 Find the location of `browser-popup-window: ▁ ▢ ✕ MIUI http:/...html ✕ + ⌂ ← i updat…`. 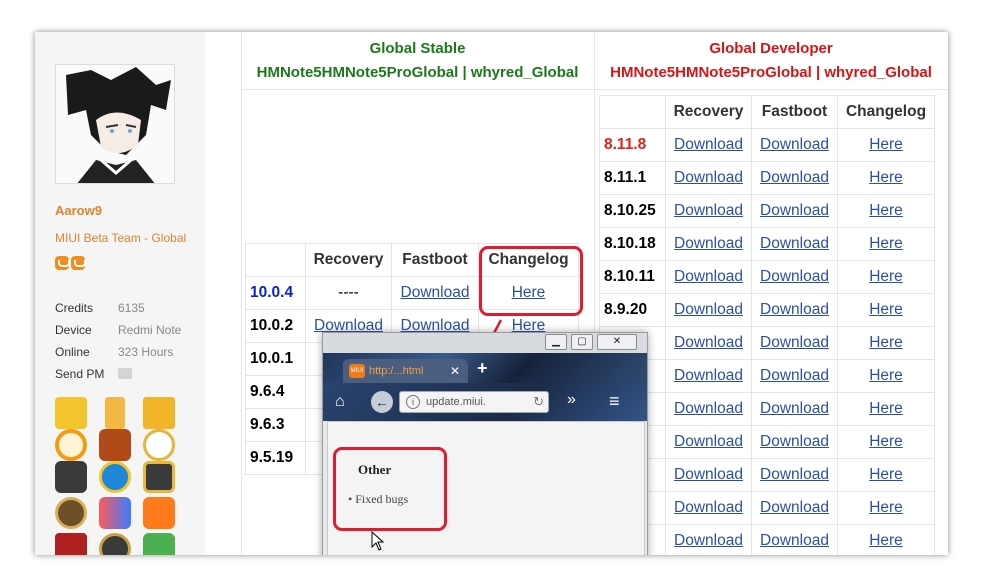

browser-popup-window: ▁ ▢ ✕ MIUI http:/...html ✕ + ⌂ ← i updat… is located at coordinates (485, 443).